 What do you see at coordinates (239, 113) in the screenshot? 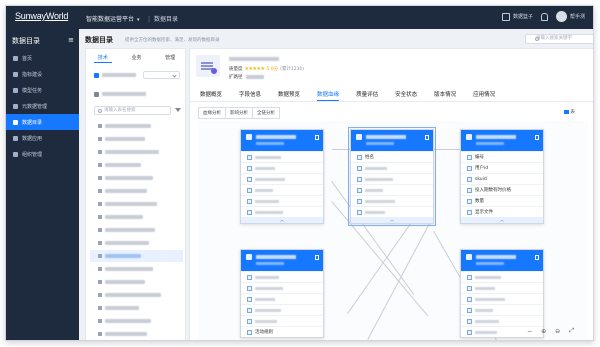
I see `impact-analysis-button: 影响分析` at bounding box center [239, 113].